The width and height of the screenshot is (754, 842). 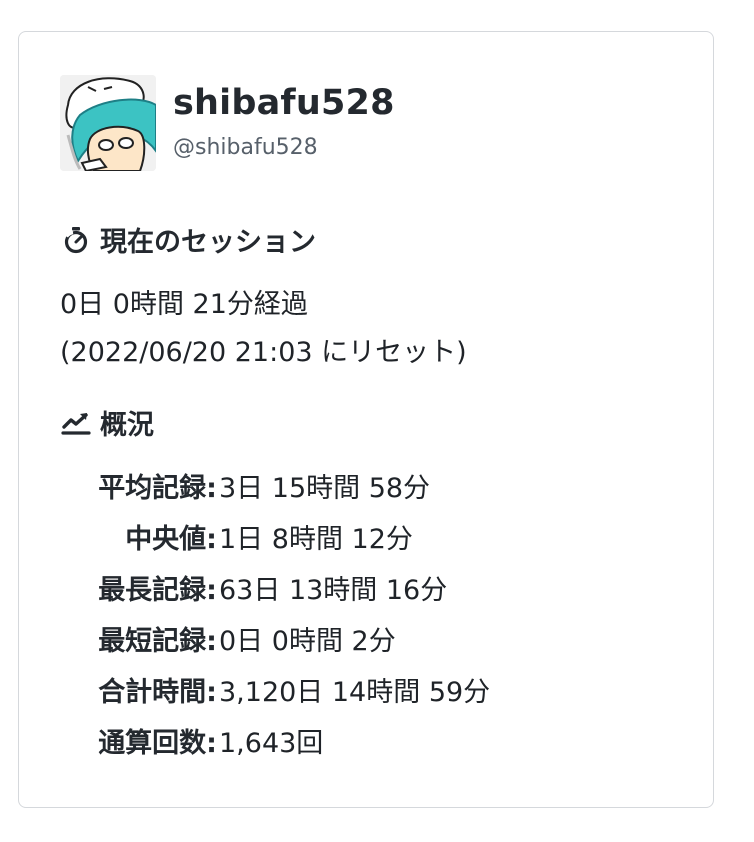 What do you see at coordinates (157, 692) in the screenshot?
I see `stat-label: 合計時間:` at bounding box center [157, 692].